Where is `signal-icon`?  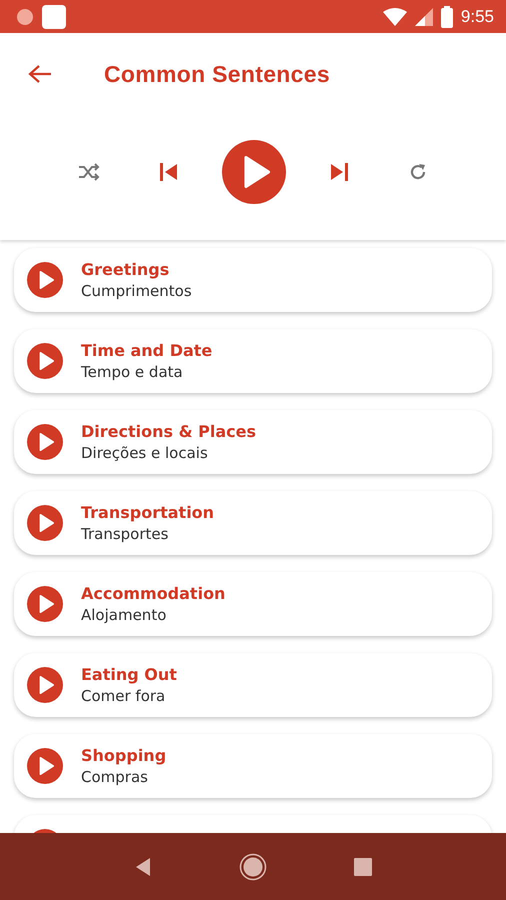
signal-icon is located at coordinates (423, 17).